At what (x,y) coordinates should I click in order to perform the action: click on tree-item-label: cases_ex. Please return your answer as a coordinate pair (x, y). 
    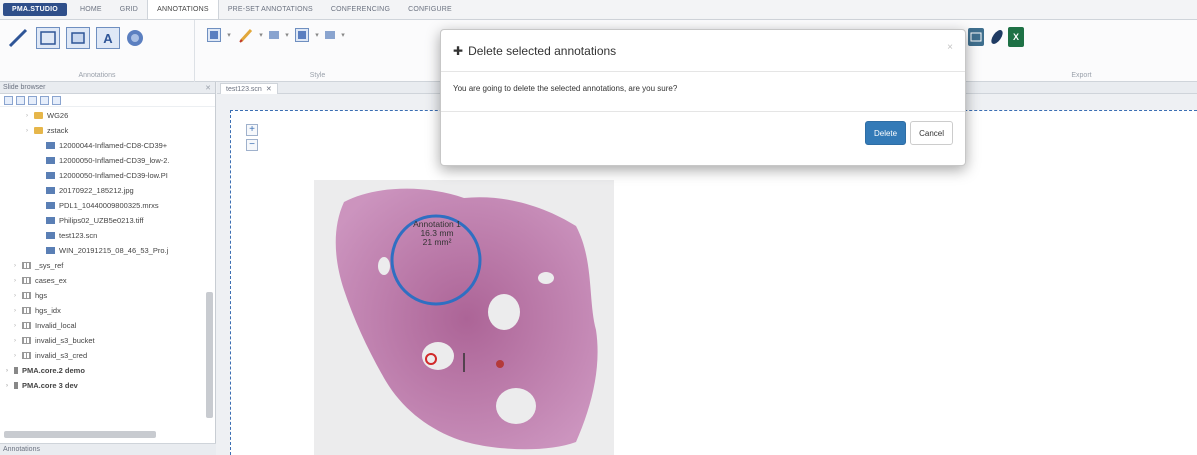
    Looking at the image, I should click on (51, 280).